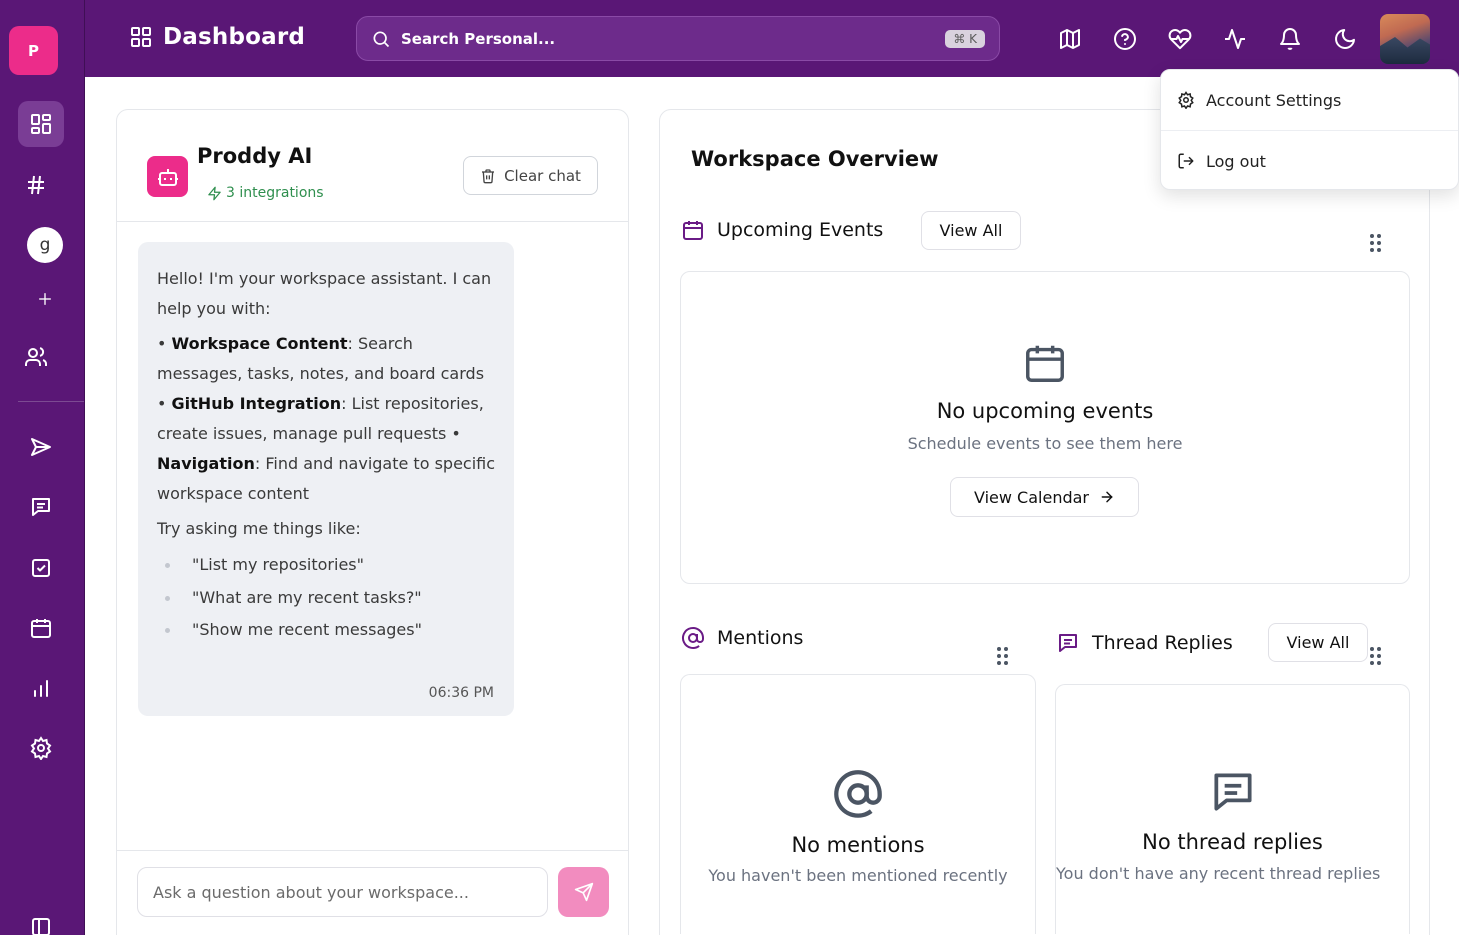 Image resolution: width=1459 pixels, height=935 pixels. What do you see at coordinates (1218, 873) in the screenshot?
I see `threads-empty-subtitle: You don't have any recent thread replies` at bounding box center [1218, 873].